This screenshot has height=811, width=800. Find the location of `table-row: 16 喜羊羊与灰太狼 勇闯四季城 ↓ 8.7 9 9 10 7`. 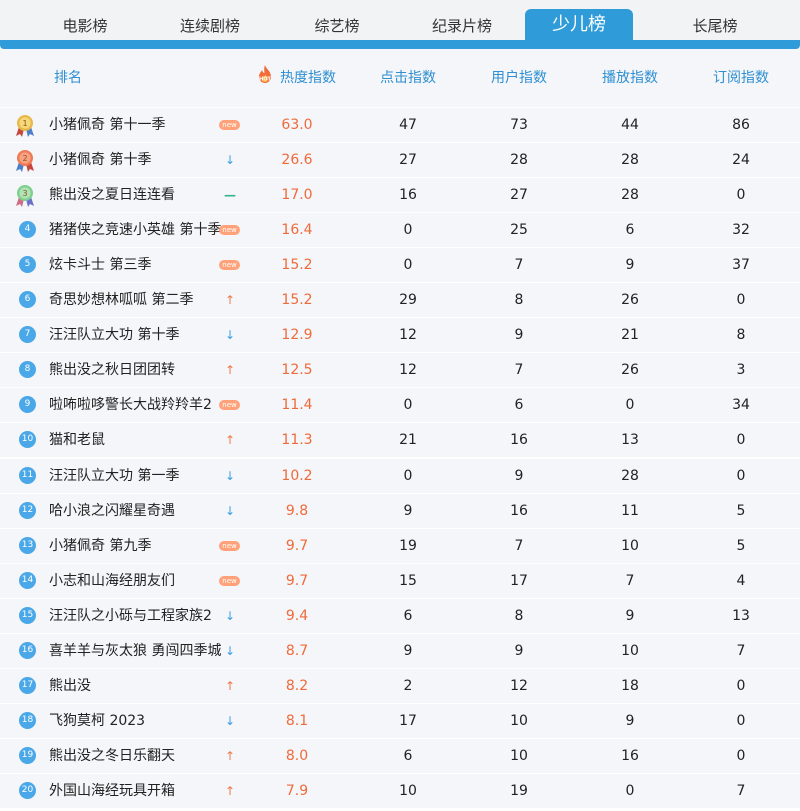

table-row: 16 喜羊羊与灰太狼 勇闯四季城 ↓ 8.7 9 9 10 7 is located at coordinates (400, 650).